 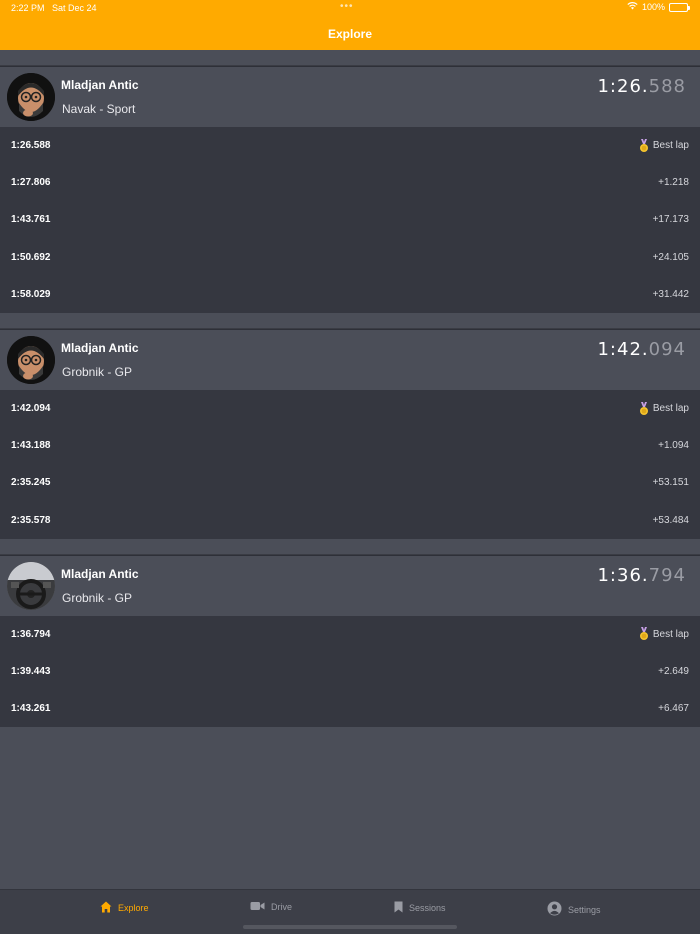 What do you see at coordinates (623, 575) in the screenshot?
I see `best-time-main: 1:36.` at bounding box center [623, 575].